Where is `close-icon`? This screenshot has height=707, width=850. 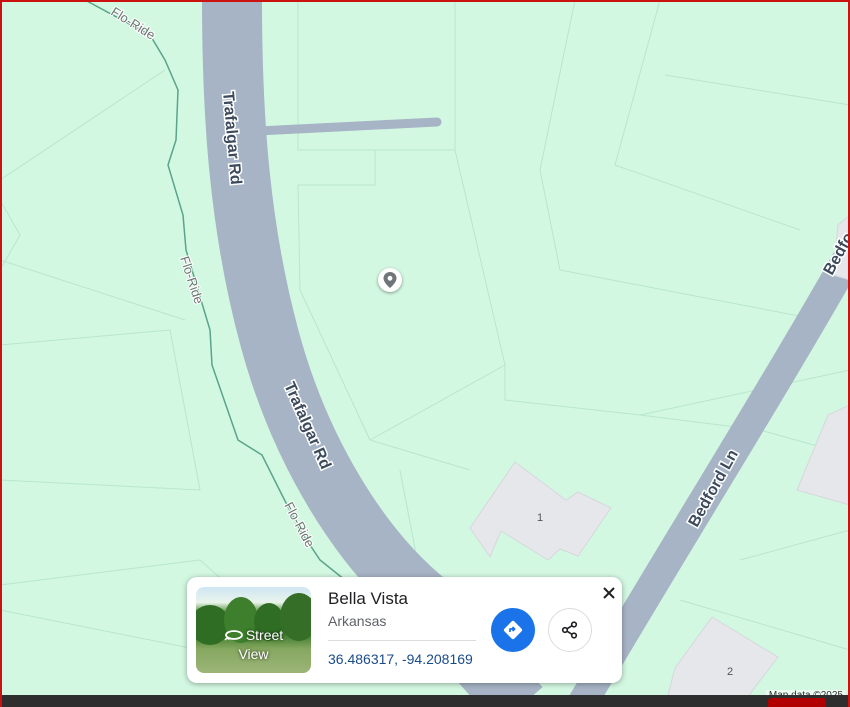 close-icon is located at coordinates (609, 593).